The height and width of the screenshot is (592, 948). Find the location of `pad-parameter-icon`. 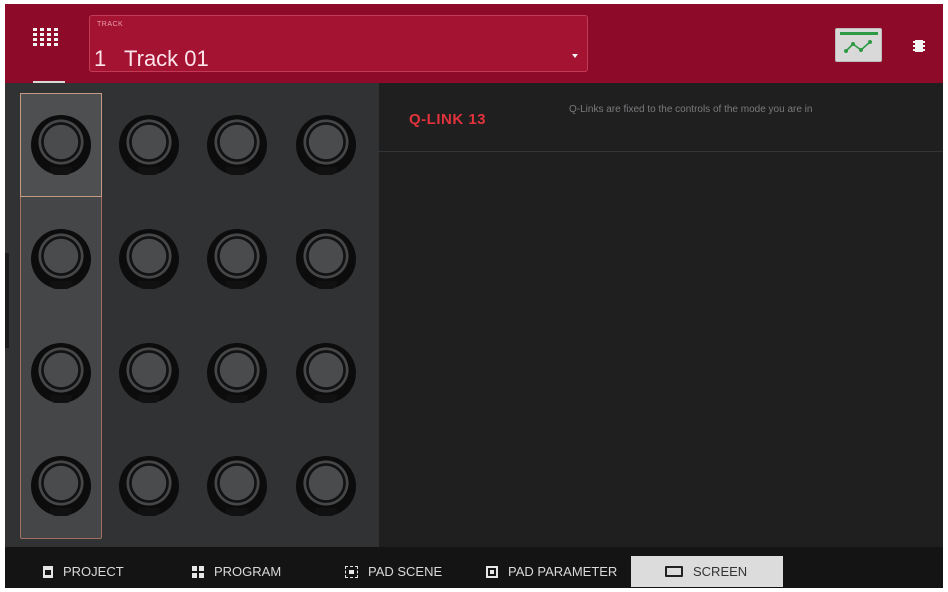

pad-parameter-icon is located at coordinates (492, 571).